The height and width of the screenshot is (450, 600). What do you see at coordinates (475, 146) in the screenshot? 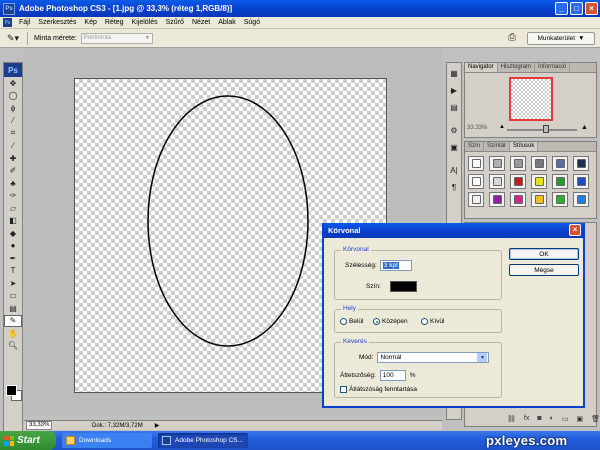
I see `tab-color: Szín` at bounding box center [475, 146].